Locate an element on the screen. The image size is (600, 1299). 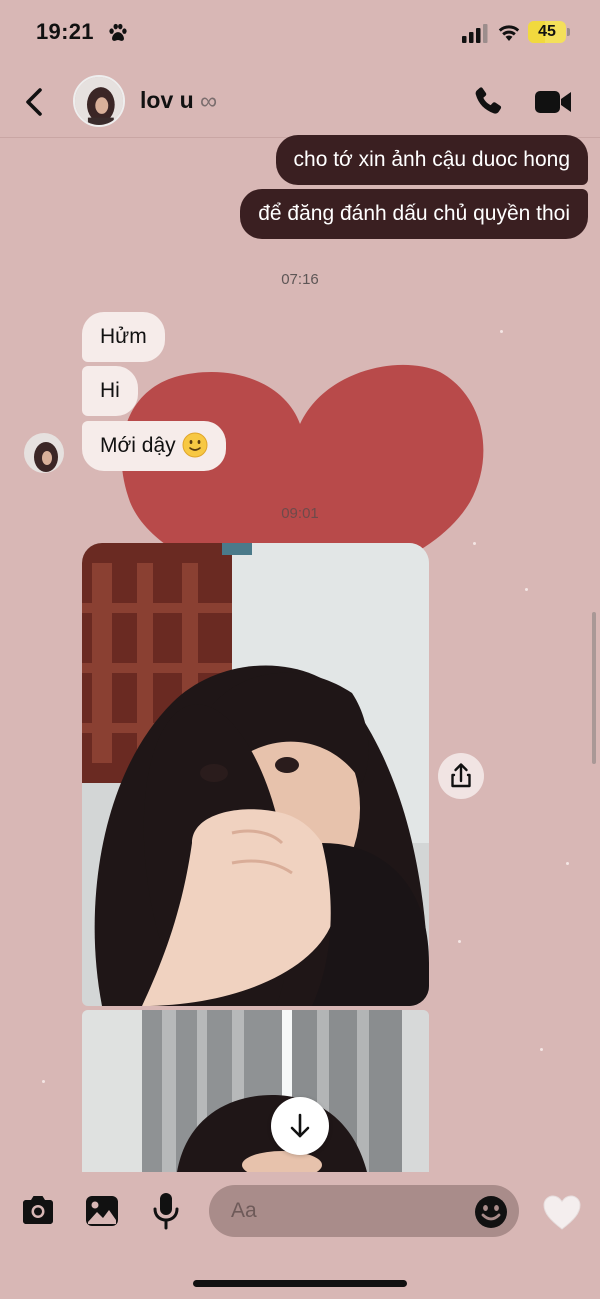
battery-cap is located at coordinates (568, 32).